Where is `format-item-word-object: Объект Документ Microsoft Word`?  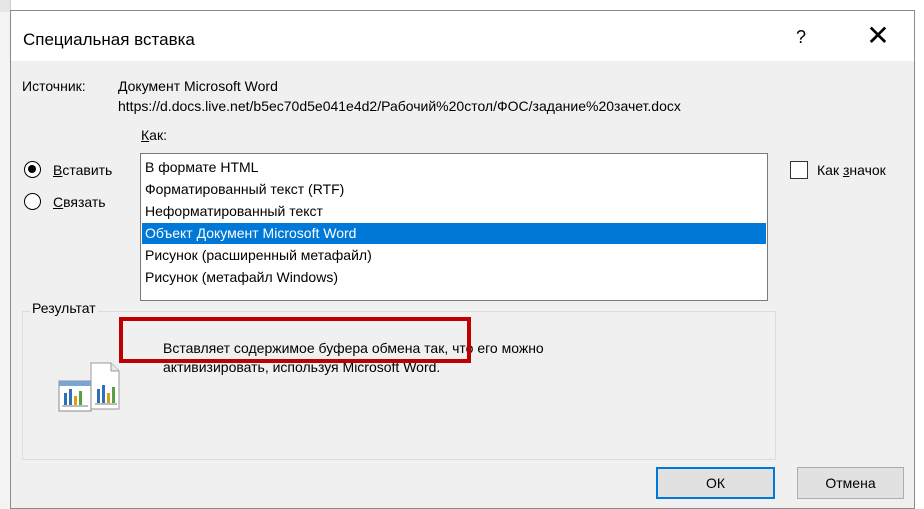 format-item-word-object: Объект Документ Microsoft Word is located at coordinates (454, 233).